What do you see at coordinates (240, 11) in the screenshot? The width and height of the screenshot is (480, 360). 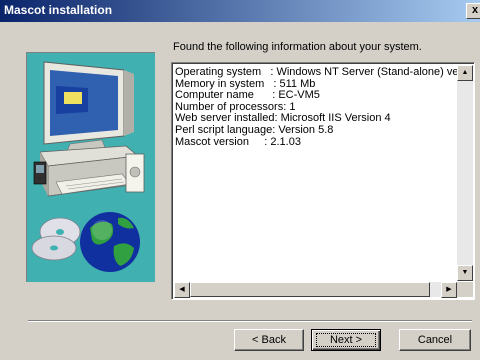 I see `title-bar: Mascot installation x` at bounding box center [240, 11].